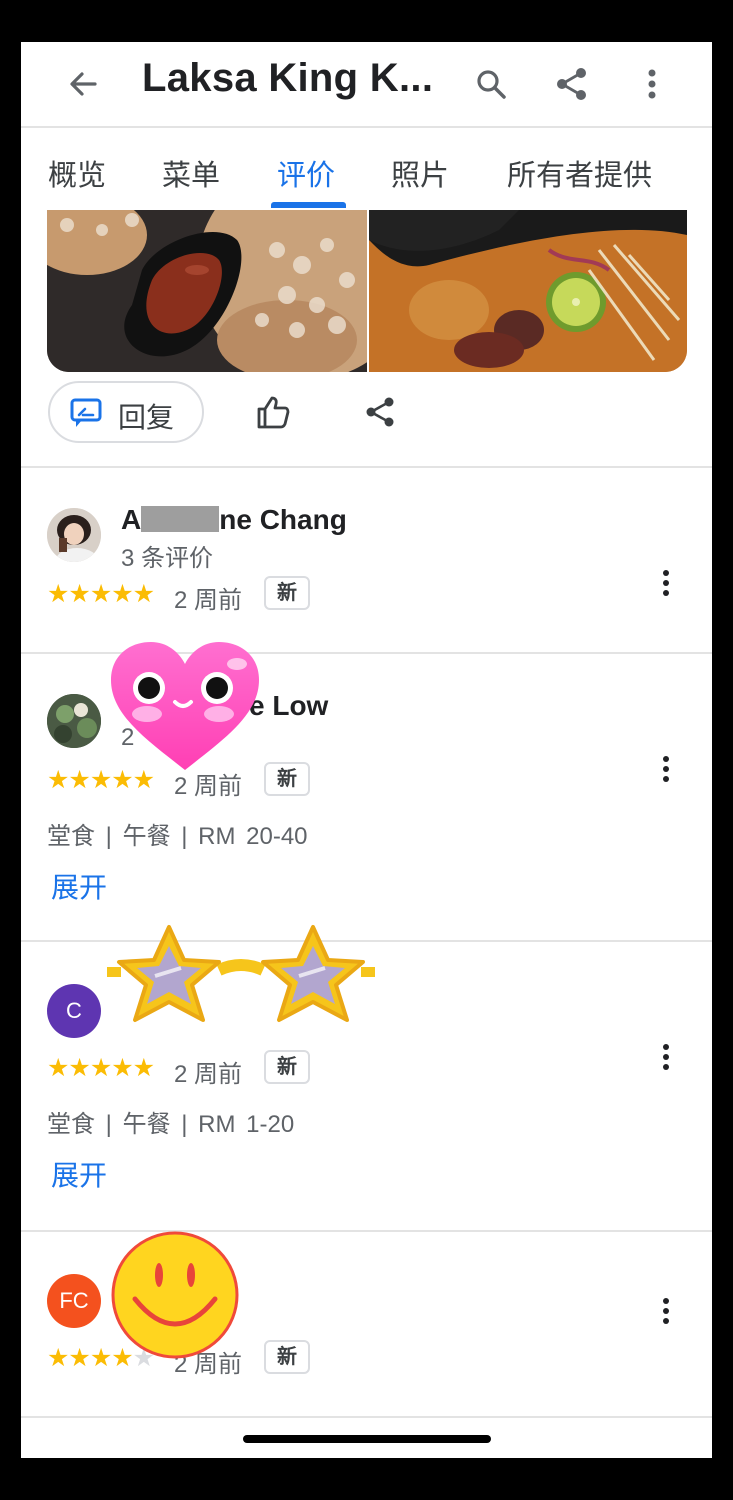 The width and height of the screenshot is (733, 1500). What do you see at coordinates (191, 173) in the screenshot?
I see `tab-menu: 菜单` at bounding box center [191, 173].